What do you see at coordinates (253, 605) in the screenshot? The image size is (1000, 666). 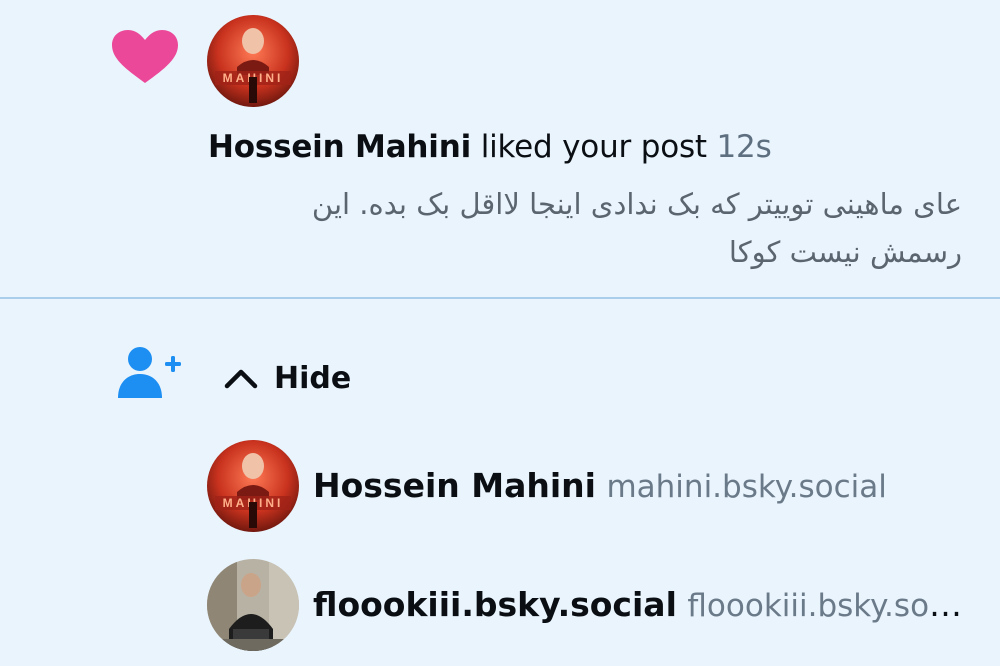 I see `avatar` at bounding box center [253, 605].